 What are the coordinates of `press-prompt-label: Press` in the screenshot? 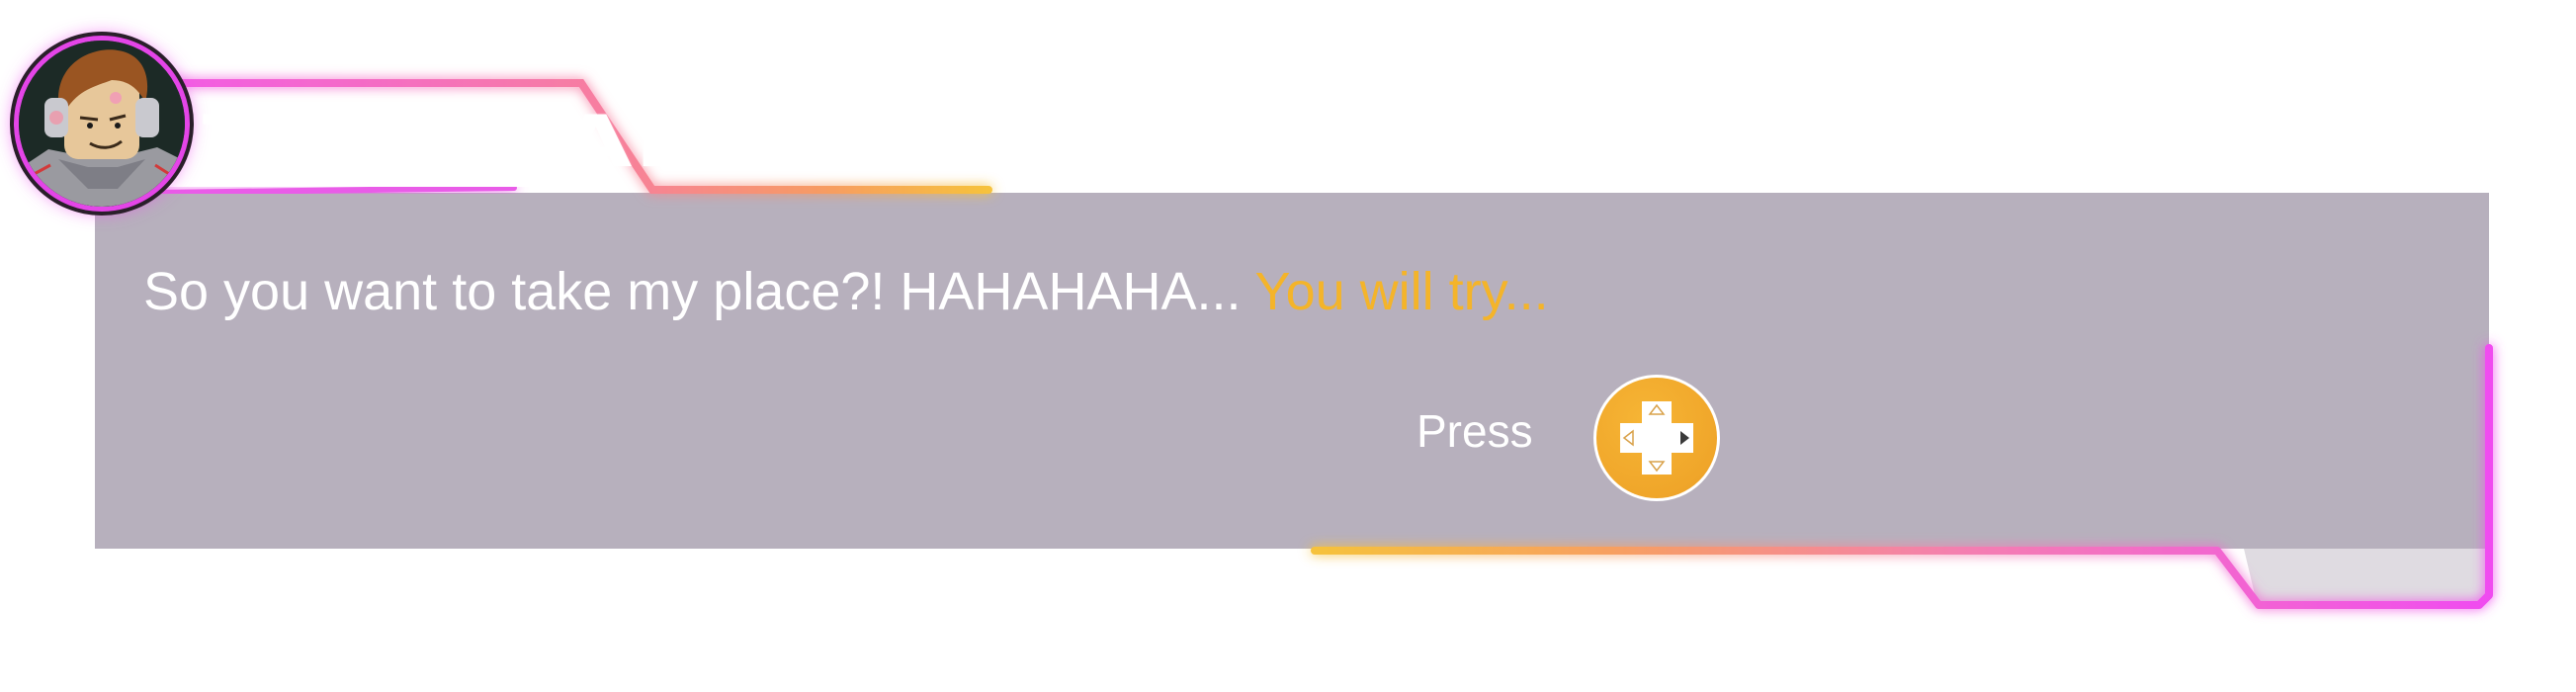 It's located at (1475, 431).